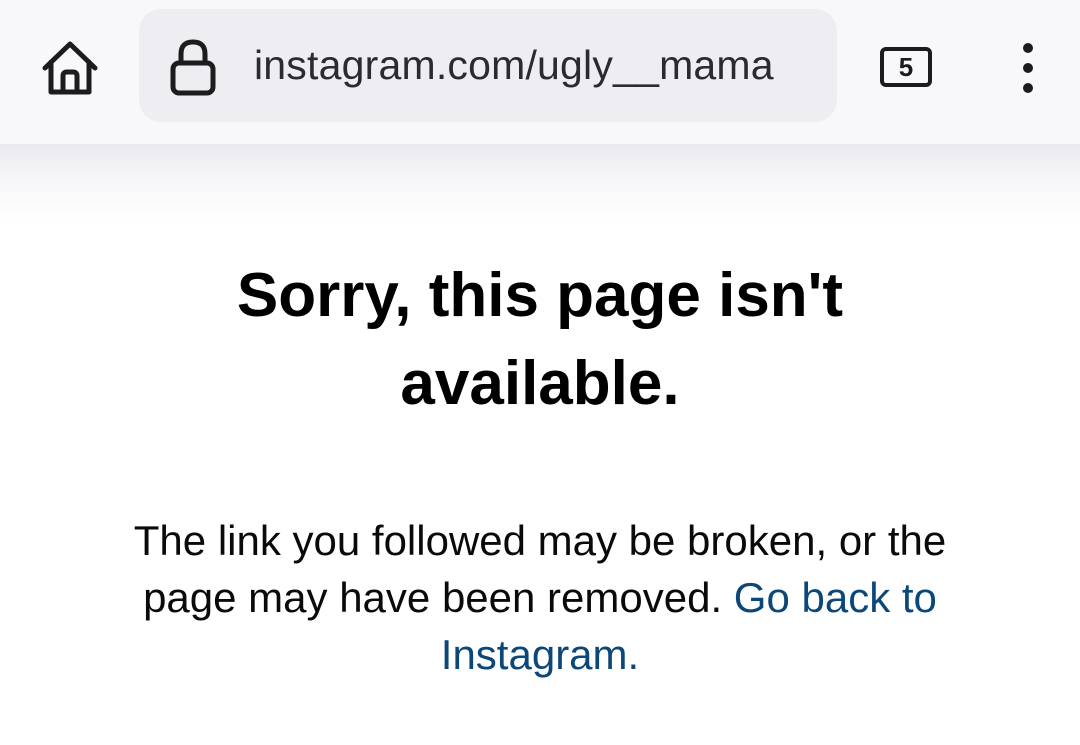  What do you see at coordinates (514, 65) in the screenshot?
I see `url-text: instagram.com/ugly__mama` at bounding box center [514, 65].